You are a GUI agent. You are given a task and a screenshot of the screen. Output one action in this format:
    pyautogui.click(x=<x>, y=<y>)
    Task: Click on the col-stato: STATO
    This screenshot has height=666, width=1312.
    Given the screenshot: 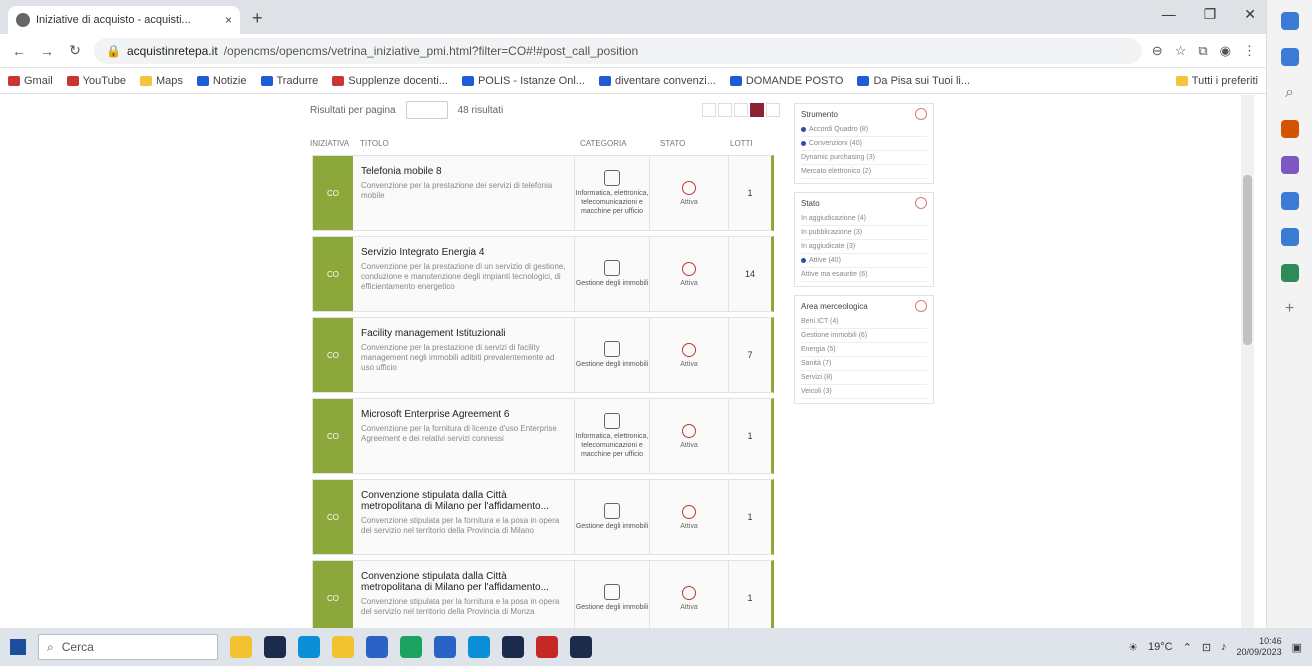 What is the action you would take?
    pyautogui.click(x=695, y=145)
    